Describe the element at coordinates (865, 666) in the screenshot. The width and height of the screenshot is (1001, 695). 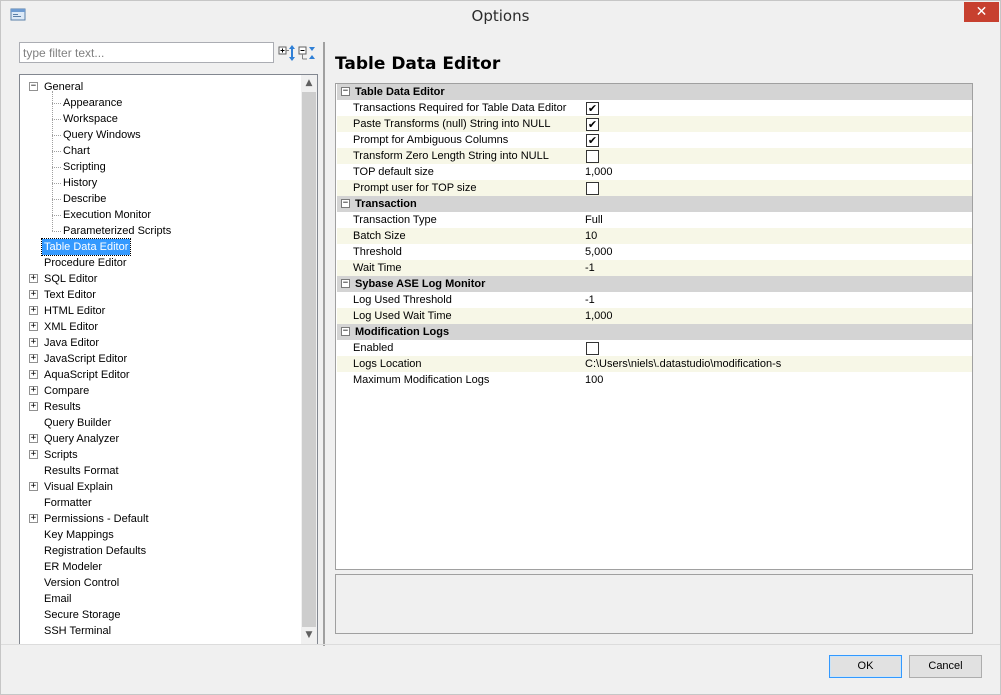
I see `ok-button: OK` at that location.